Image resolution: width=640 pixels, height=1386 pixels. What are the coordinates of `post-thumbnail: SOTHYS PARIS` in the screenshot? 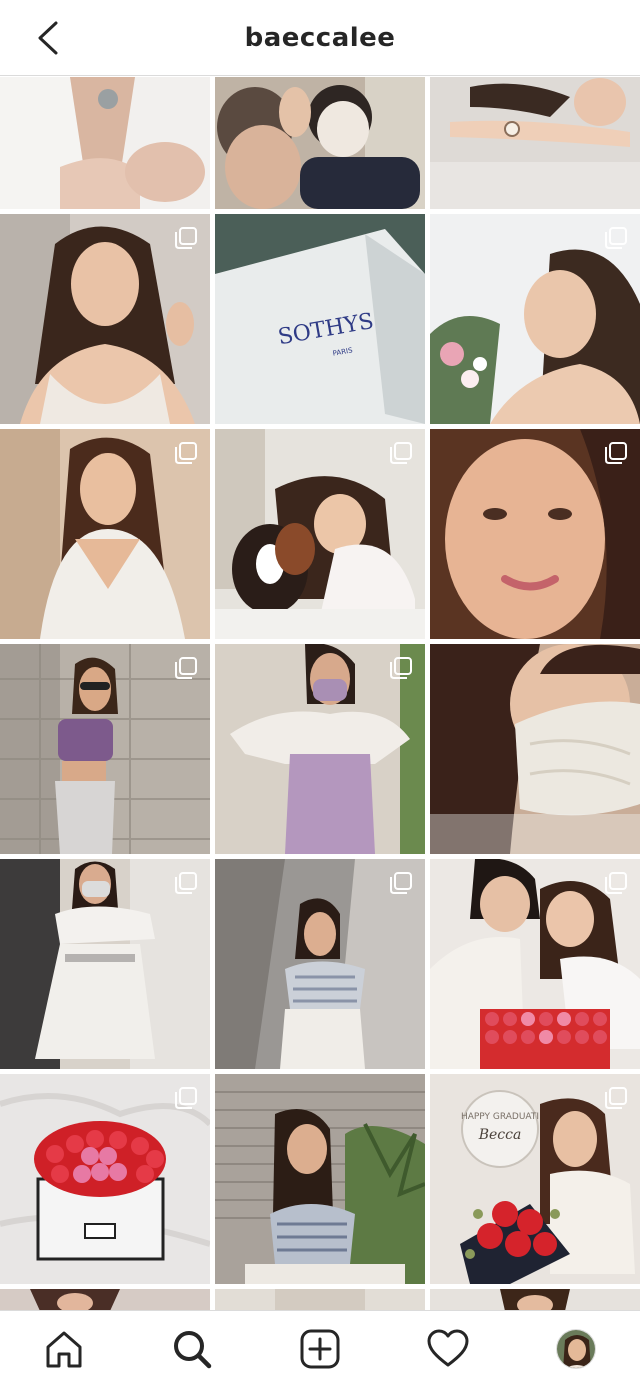 It's located at (320, 319).